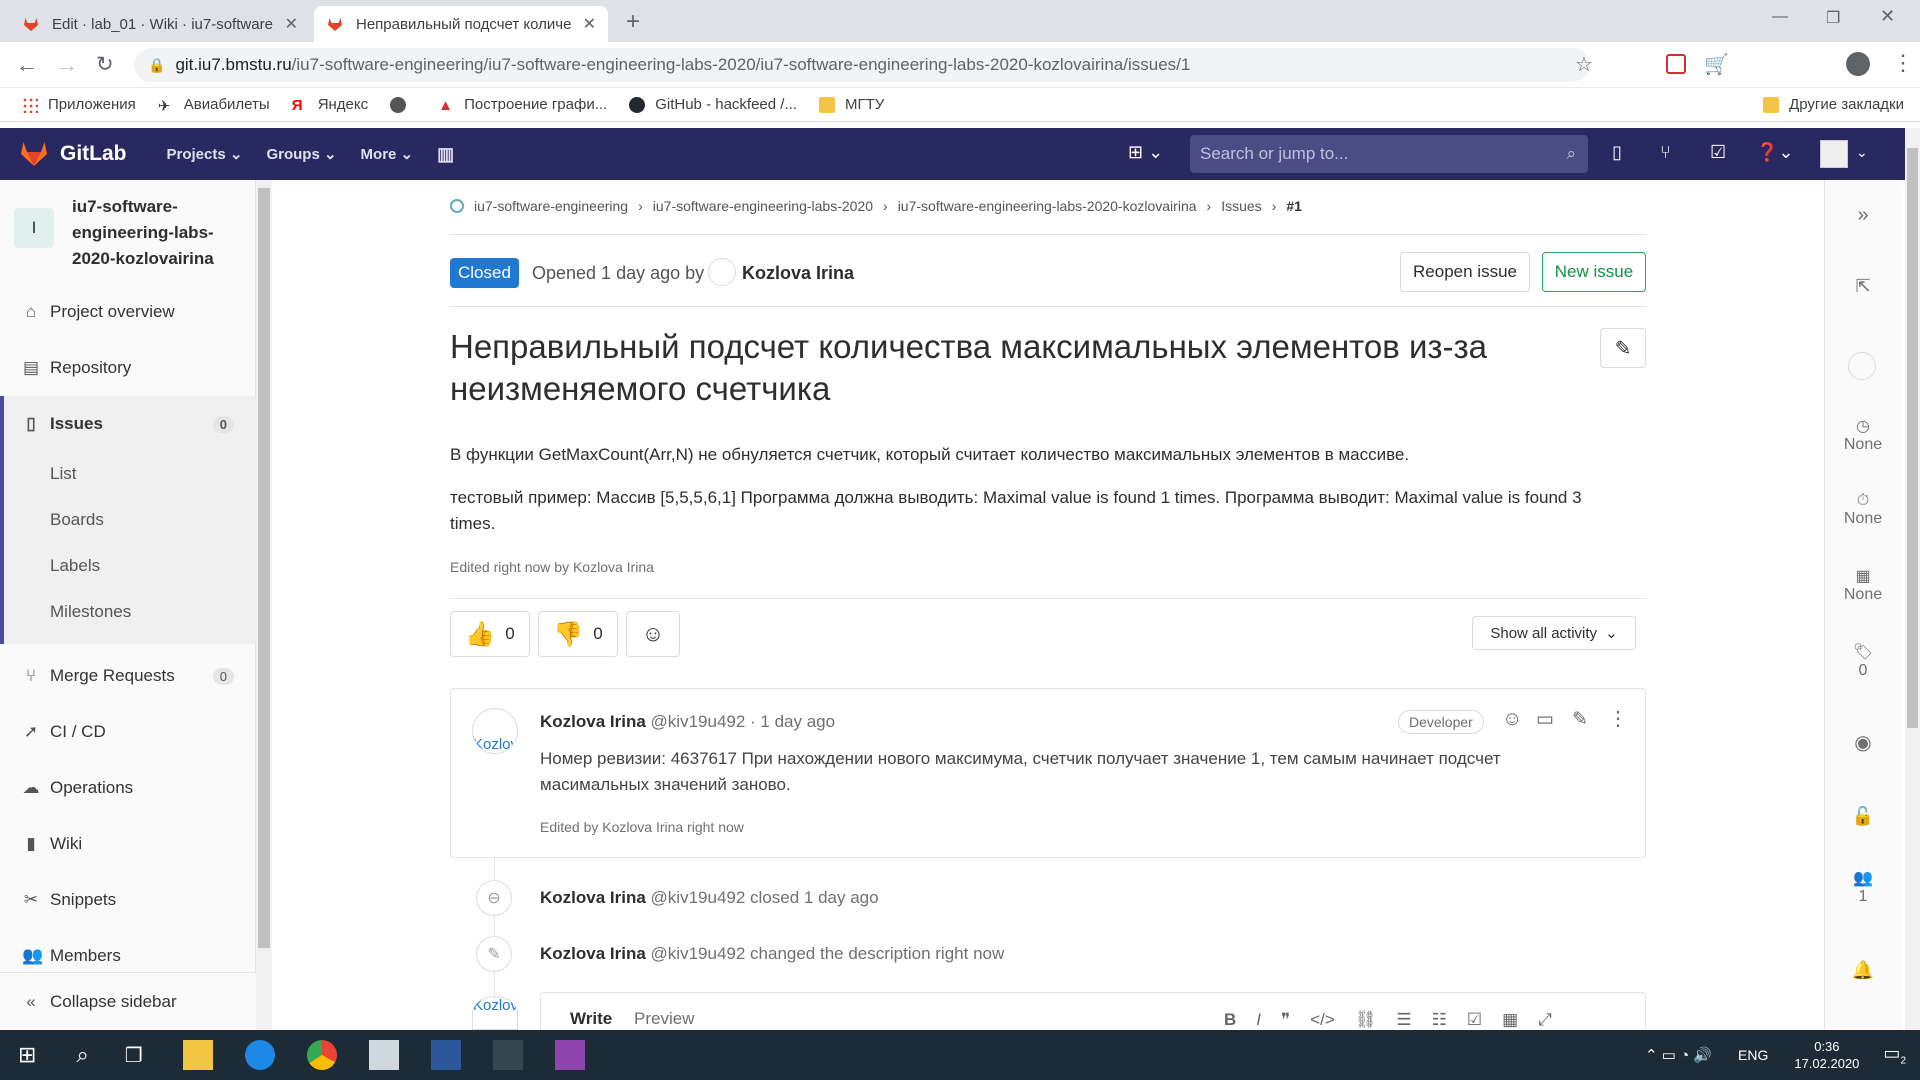 This screenshot has height=1080, width=1920. Describe the element at coordinates (1510, 1020) in the screenshot. I see `table-icon: ▦` at that location.